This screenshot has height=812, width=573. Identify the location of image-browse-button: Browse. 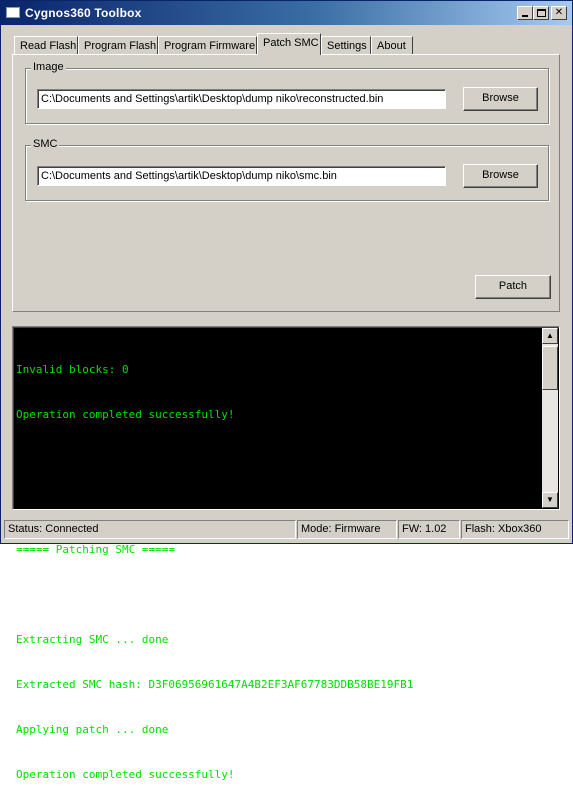
(500, 99).